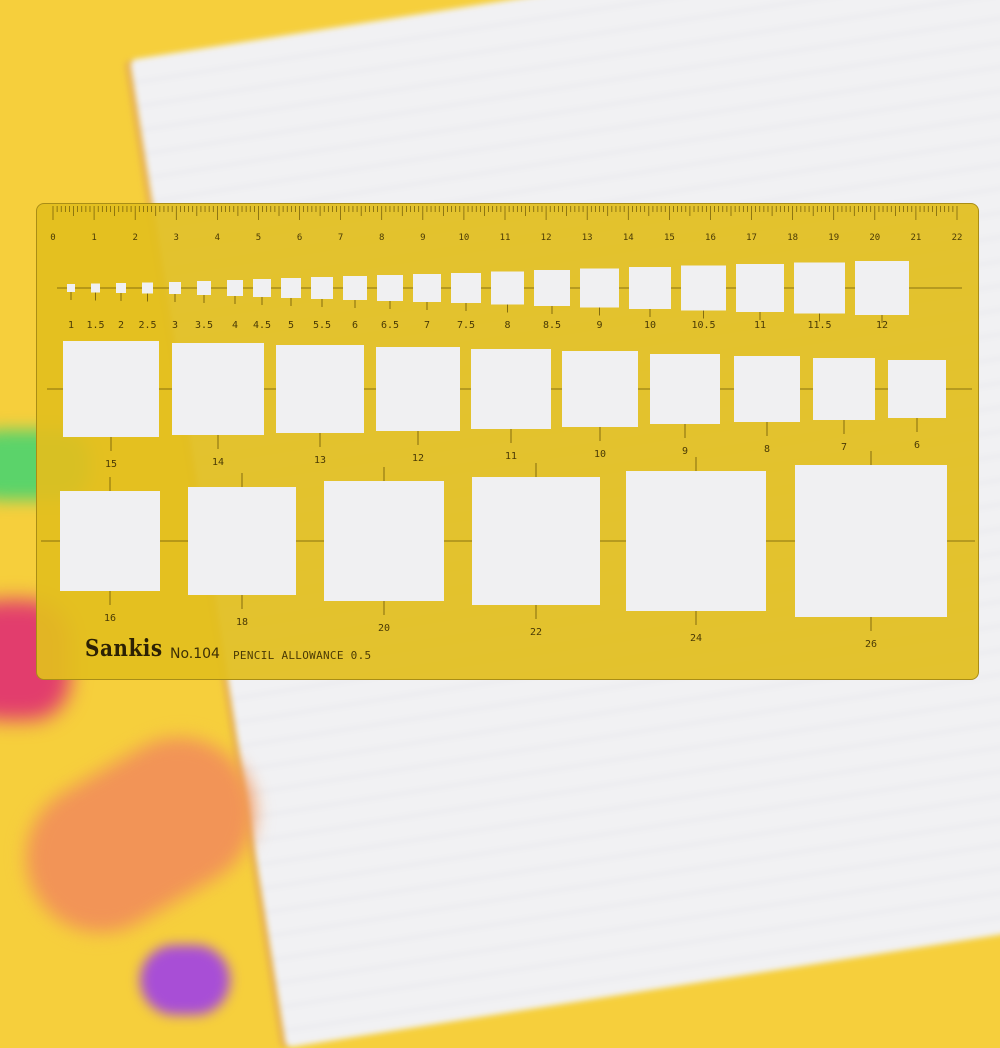 Image resolution: width=1000 pixels, height=1048 pixels. Describe the element at coordinates (134, 238) in the screenshot. I see `ruler-number: 2` at that location.